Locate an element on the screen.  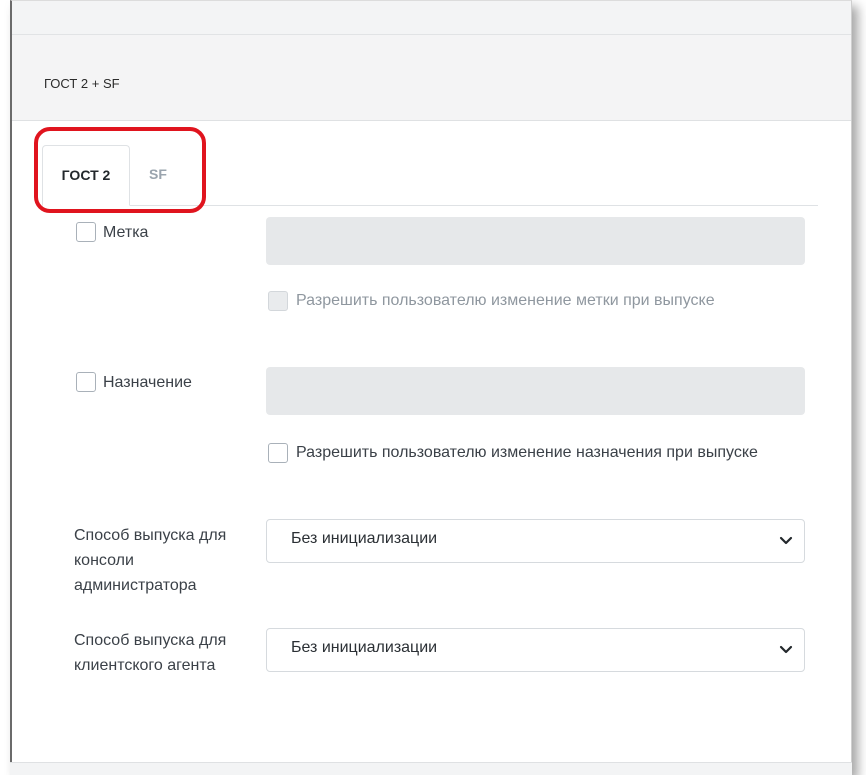
client-agent-issue-select: Без инициализации is located at coordinates (535, 650).